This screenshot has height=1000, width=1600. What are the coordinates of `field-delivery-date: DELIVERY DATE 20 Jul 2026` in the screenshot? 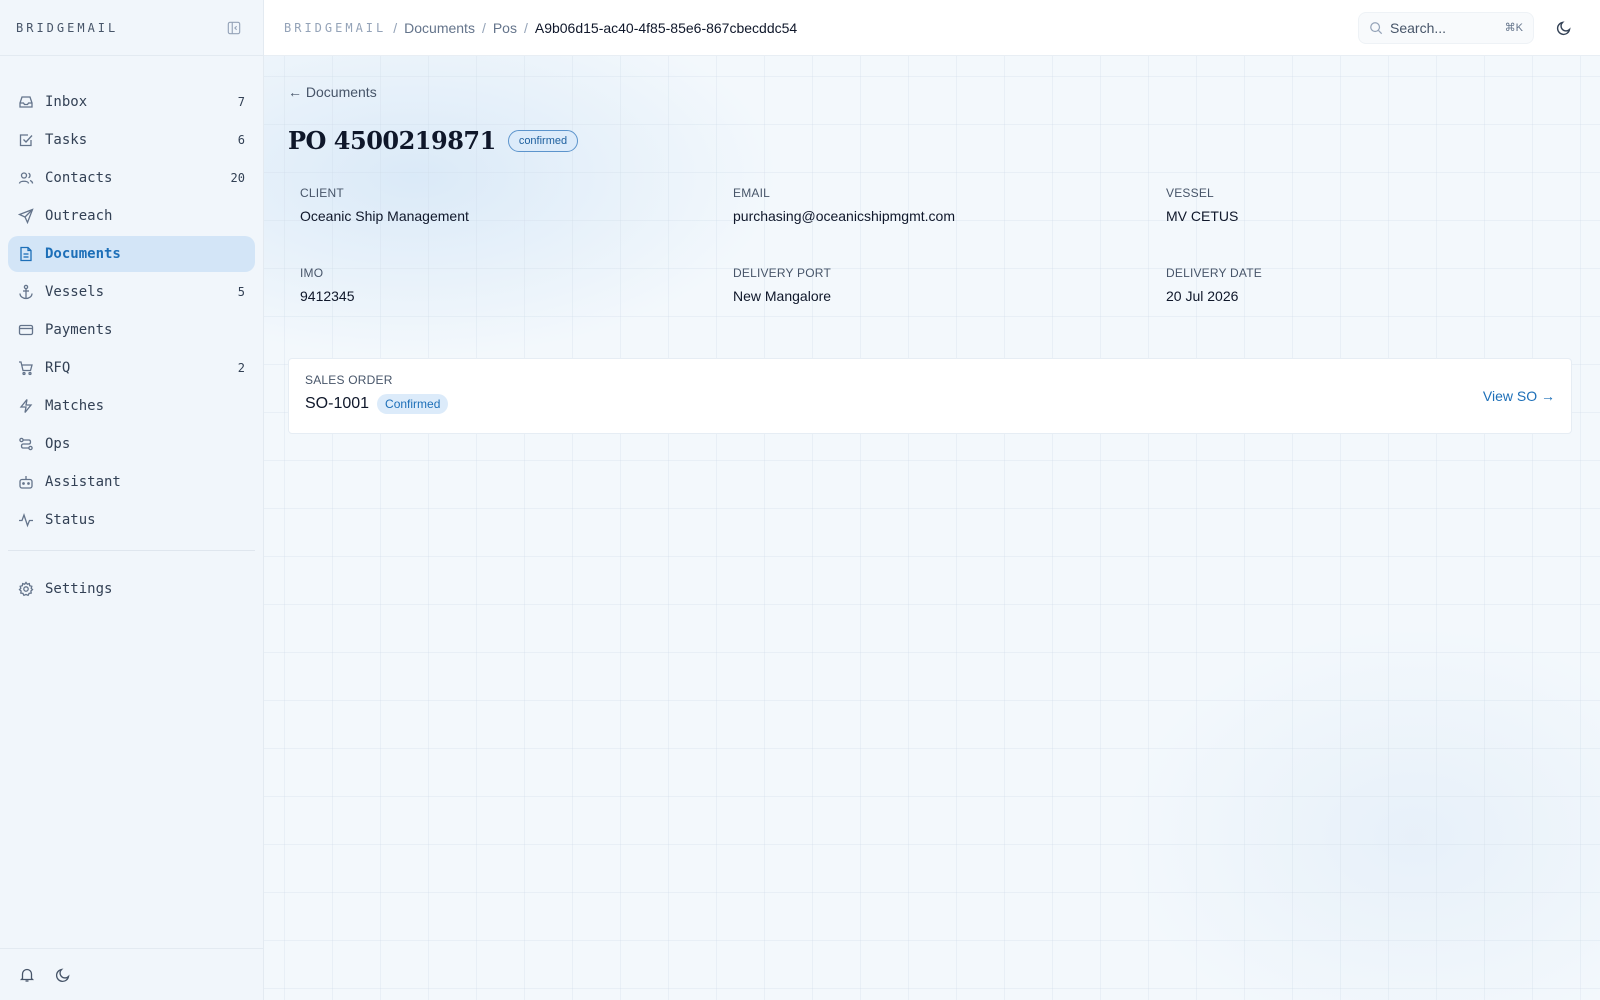 It's located at (1214, 285).